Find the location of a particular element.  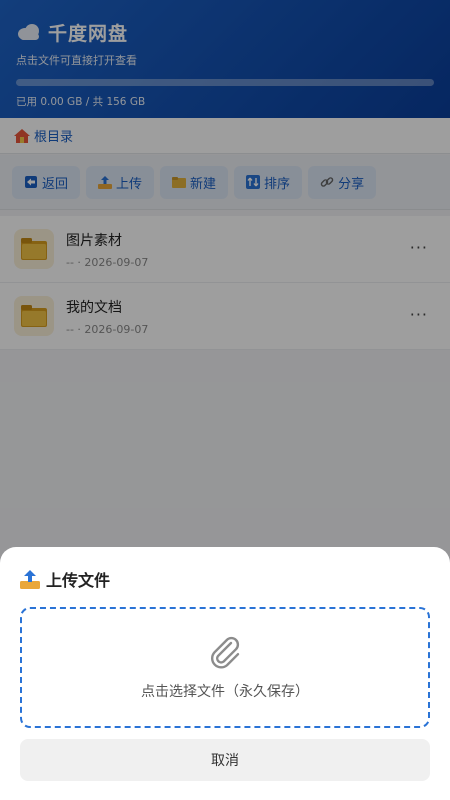

paperclip-icon is located at coordinates (225, 652).